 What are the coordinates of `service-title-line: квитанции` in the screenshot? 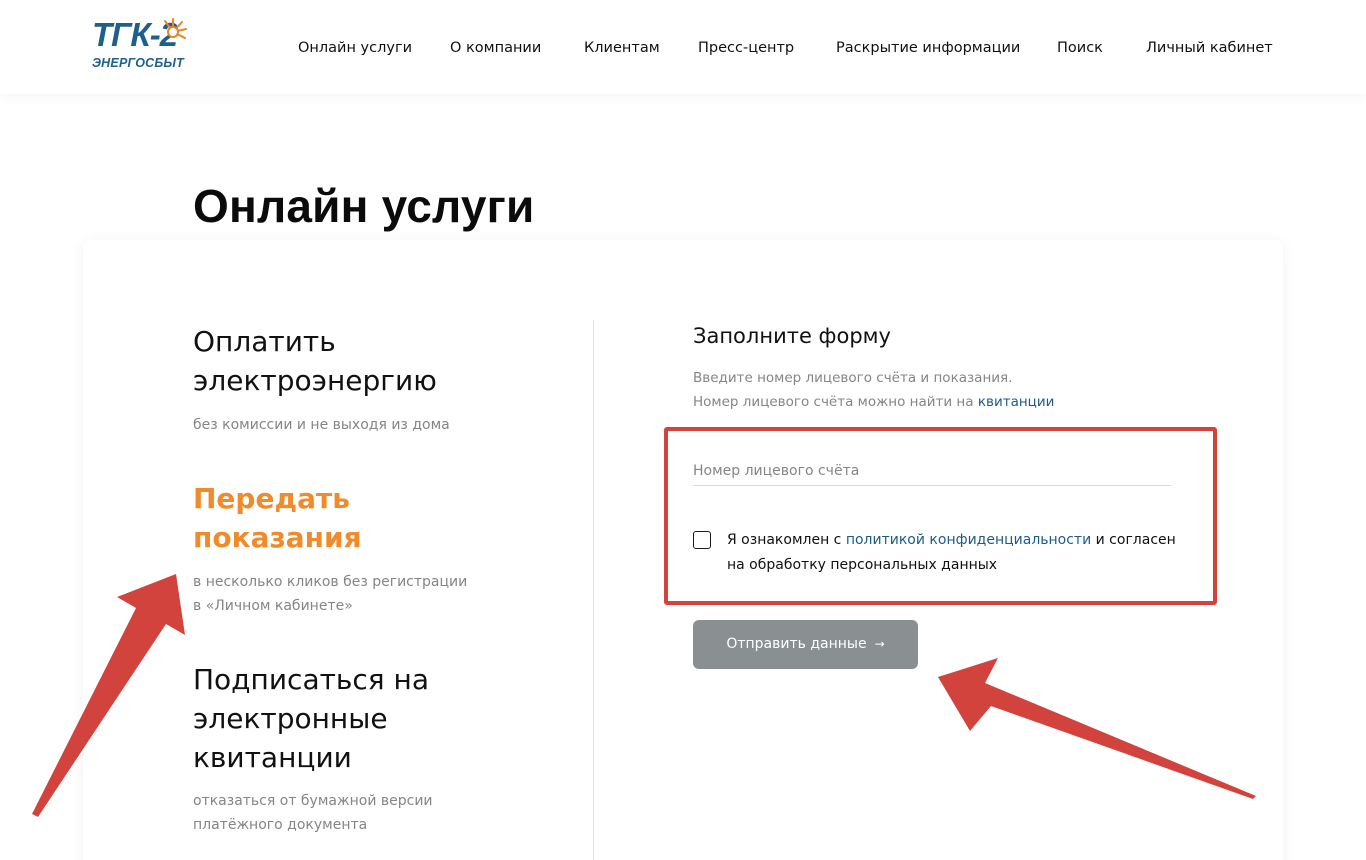 It's located at (272, 757).